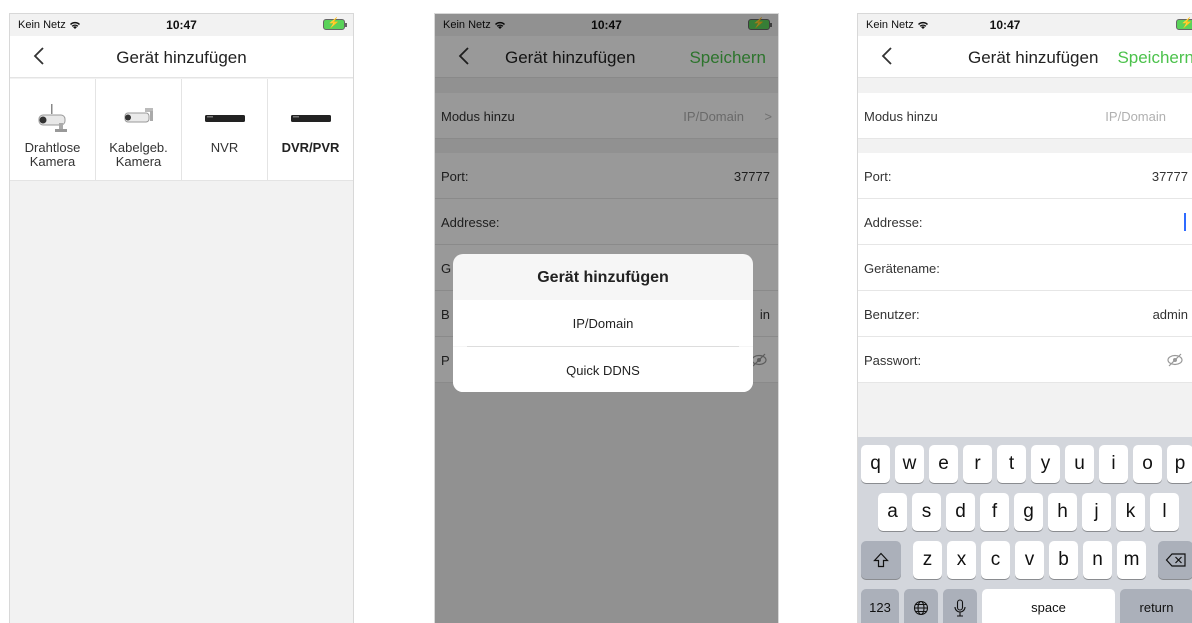 The image size is (1192, 623). I want to click on backspace-icon, so click(1175, 560).